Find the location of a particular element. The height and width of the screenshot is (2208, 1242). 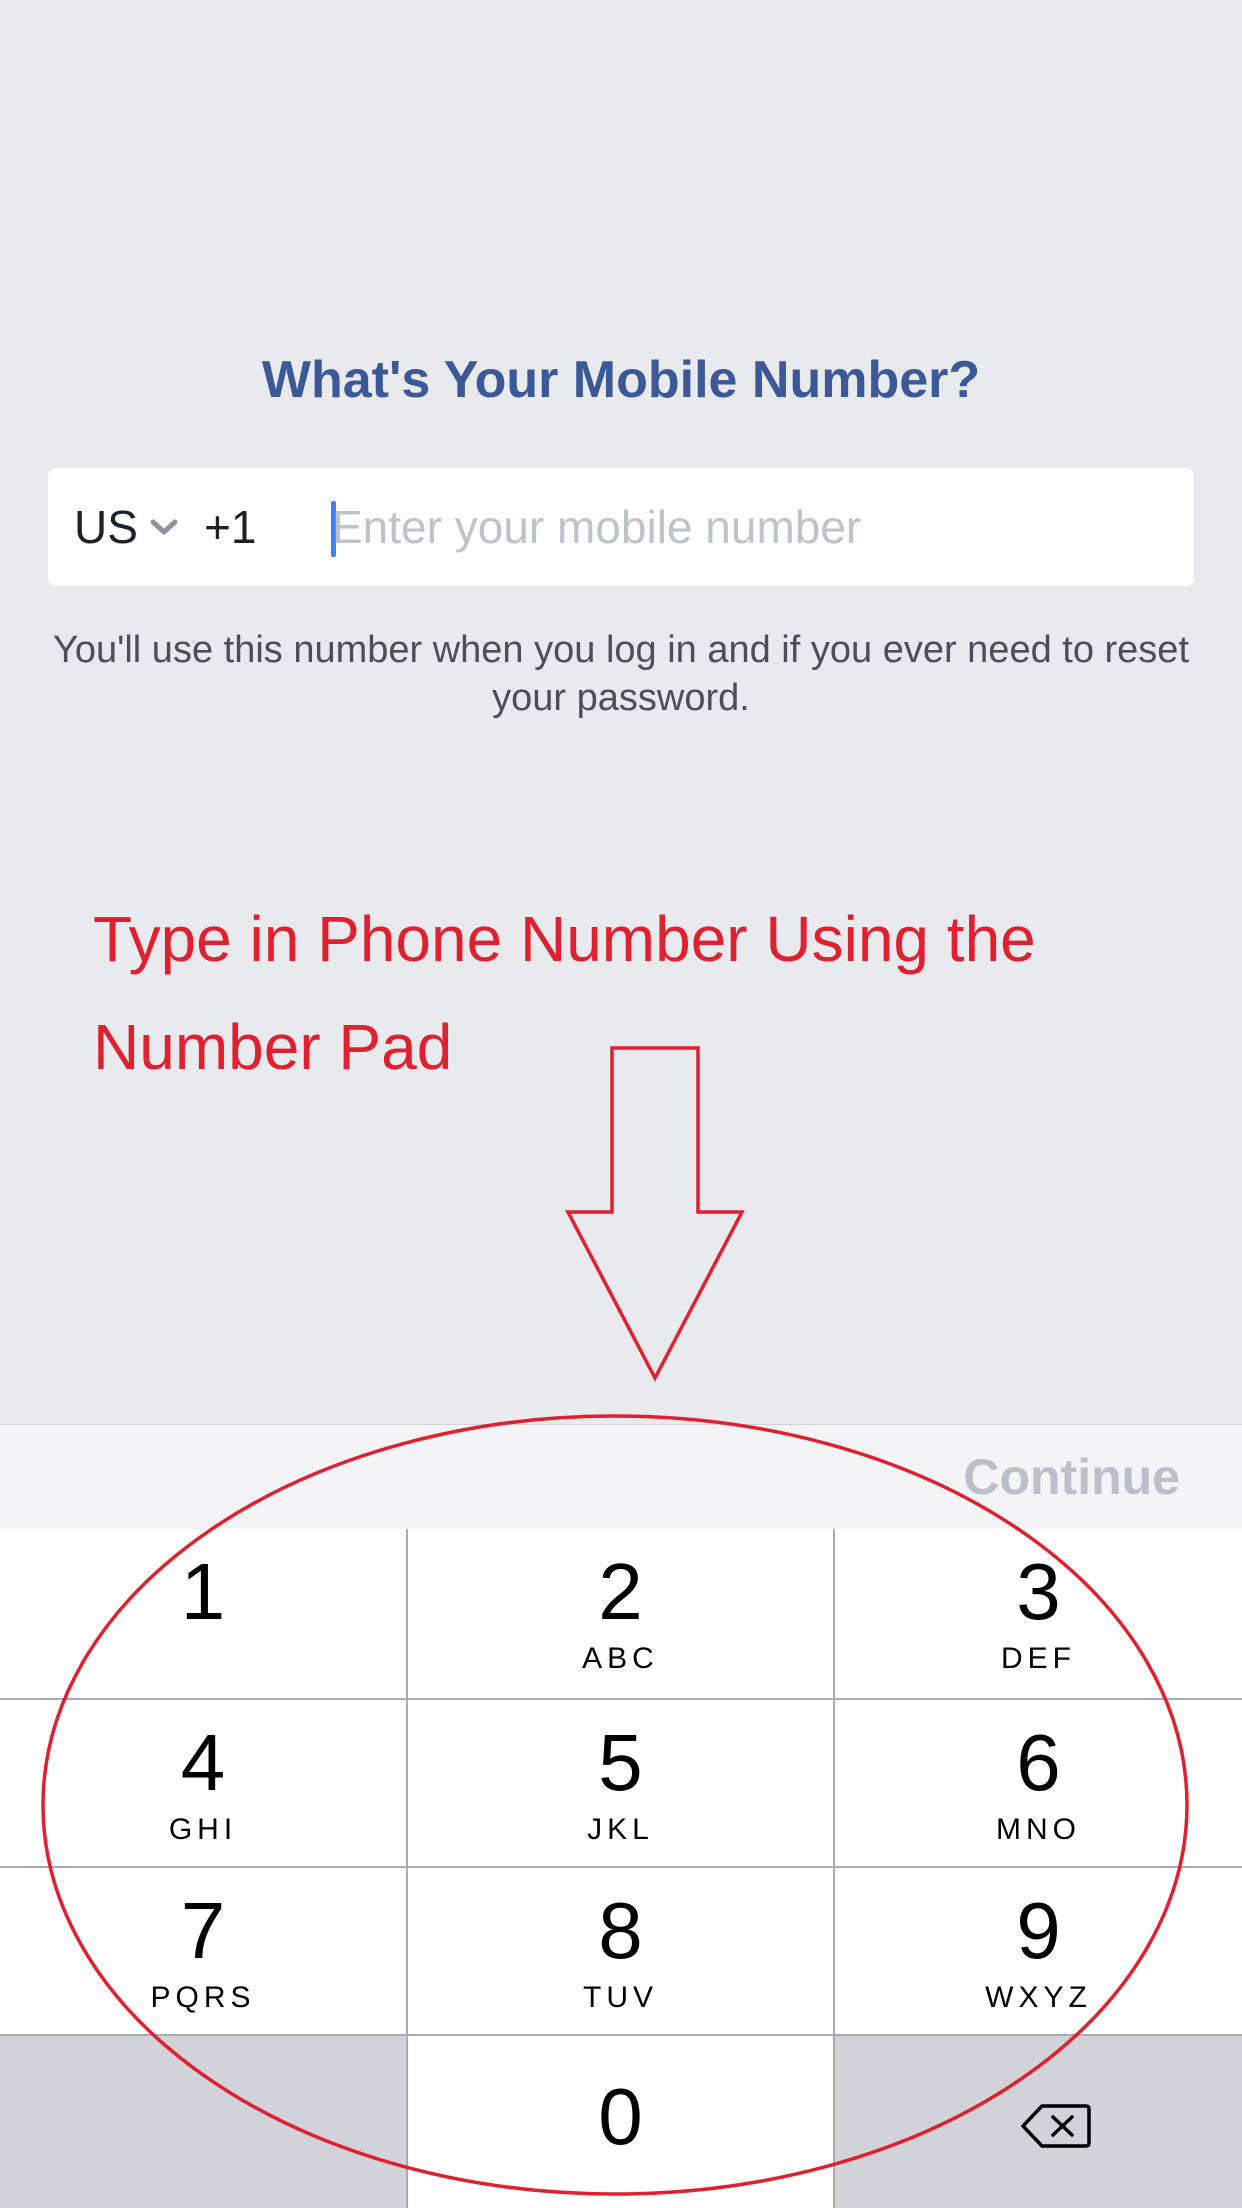

key-digit: 7 is located at coordinates (203, 1930).